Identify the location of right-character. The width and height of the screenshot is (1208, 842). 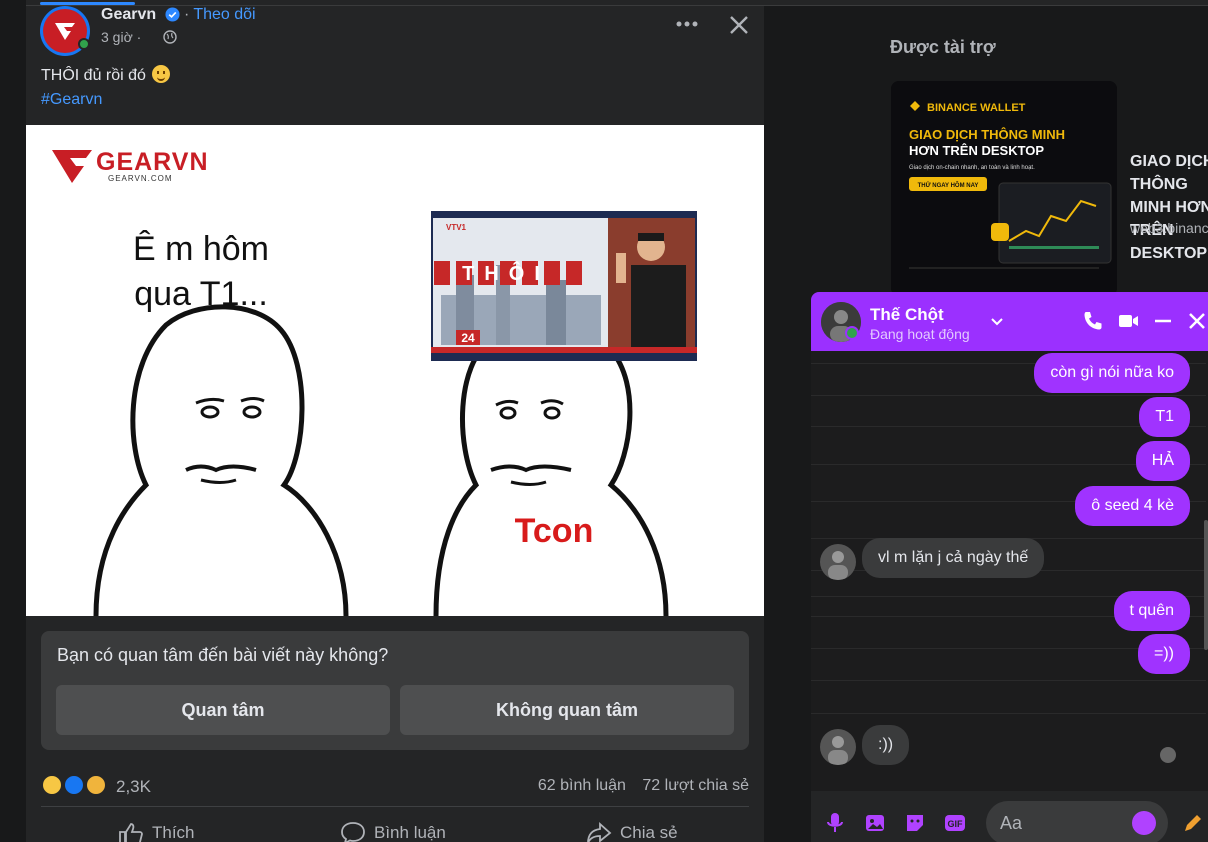
(551, 469).